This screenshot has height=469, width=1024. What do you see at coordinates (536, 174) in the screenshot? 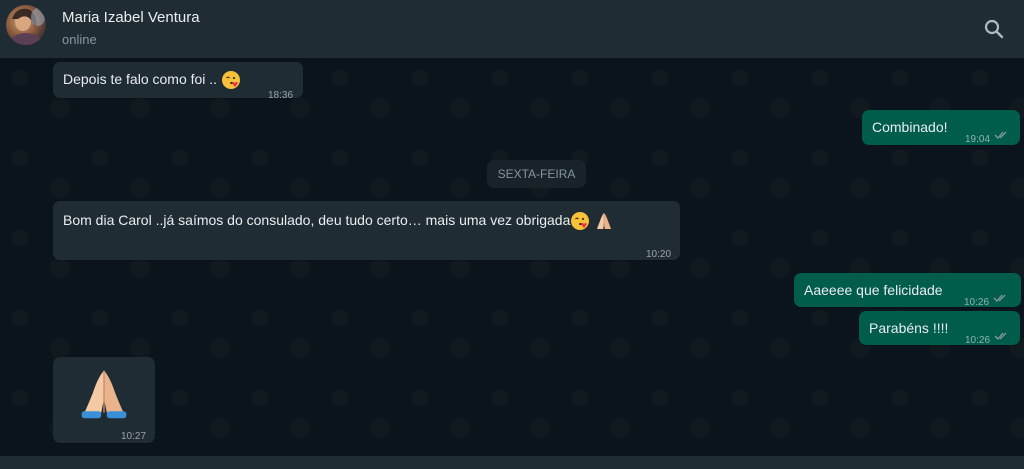
I see `date-divider: SEXTA-FEIRA` at bounding box center [536, 174].